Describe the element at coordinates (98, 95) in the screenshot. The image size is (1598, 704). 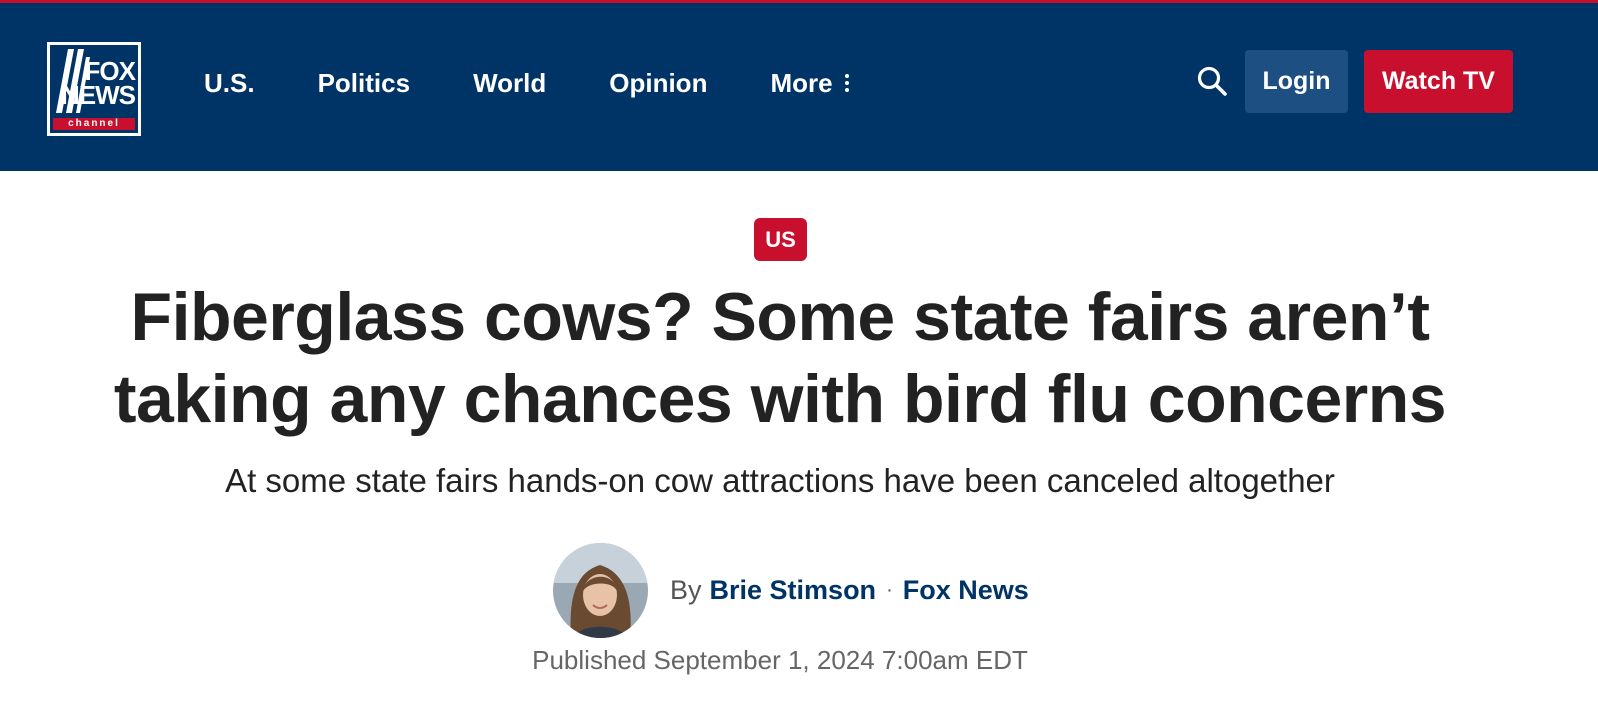
I see `logo-news-text: NEWS` at that location.